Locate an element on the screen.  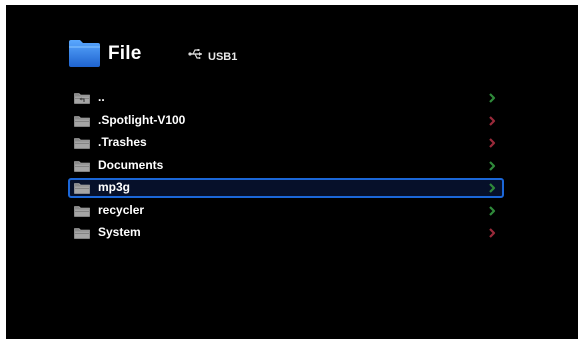
parent-folder-icon is located at coordinates (82, 98).